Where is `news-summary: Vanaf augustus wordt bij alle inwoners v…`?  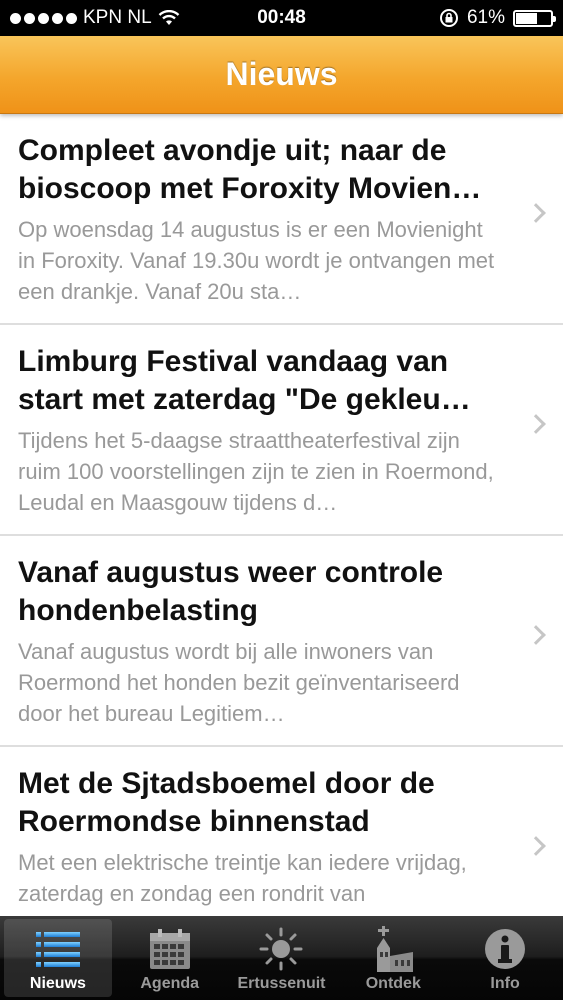 news-summary: Vanaf augustus wordt bij alle inwoners v… is located at coordinates (239, 682).